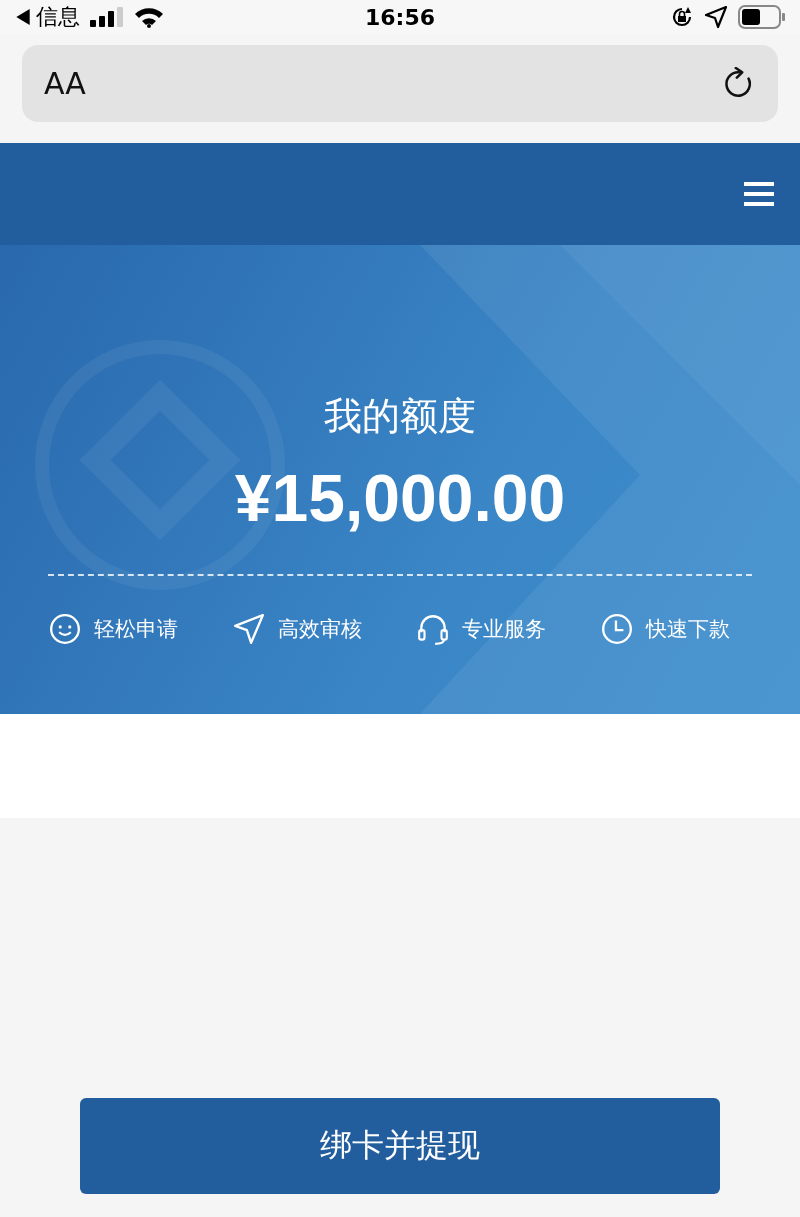 Image resolution: width=800 pixels, height=1217 pixels. I want to click on rotation-lock-icon, so click(682, 17).